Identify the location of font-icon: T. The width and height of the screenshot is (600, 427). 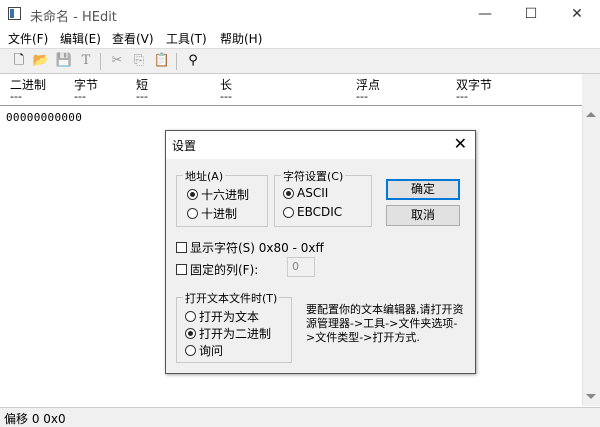
(86, 61).